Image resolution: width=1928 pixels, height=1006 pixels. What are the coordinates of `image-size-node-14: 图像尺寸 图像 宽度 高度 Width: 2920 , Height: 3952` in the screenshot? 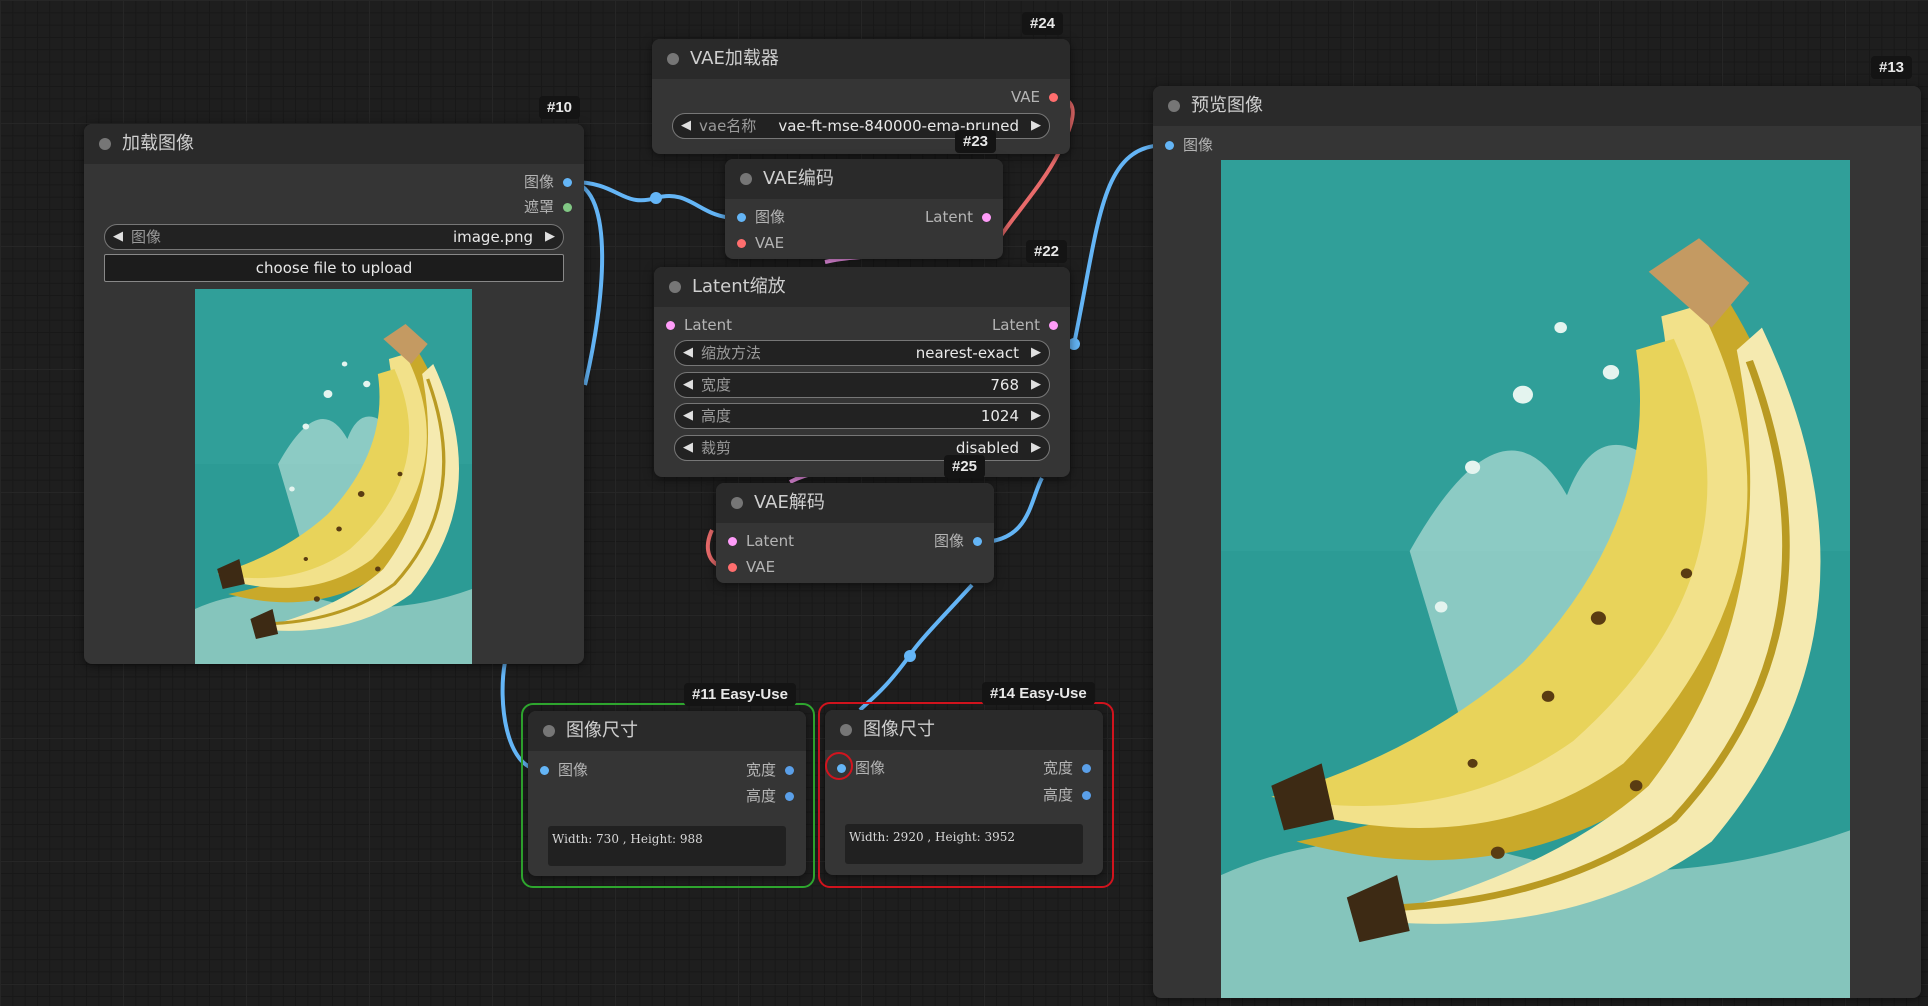 It's located at (964, 792).